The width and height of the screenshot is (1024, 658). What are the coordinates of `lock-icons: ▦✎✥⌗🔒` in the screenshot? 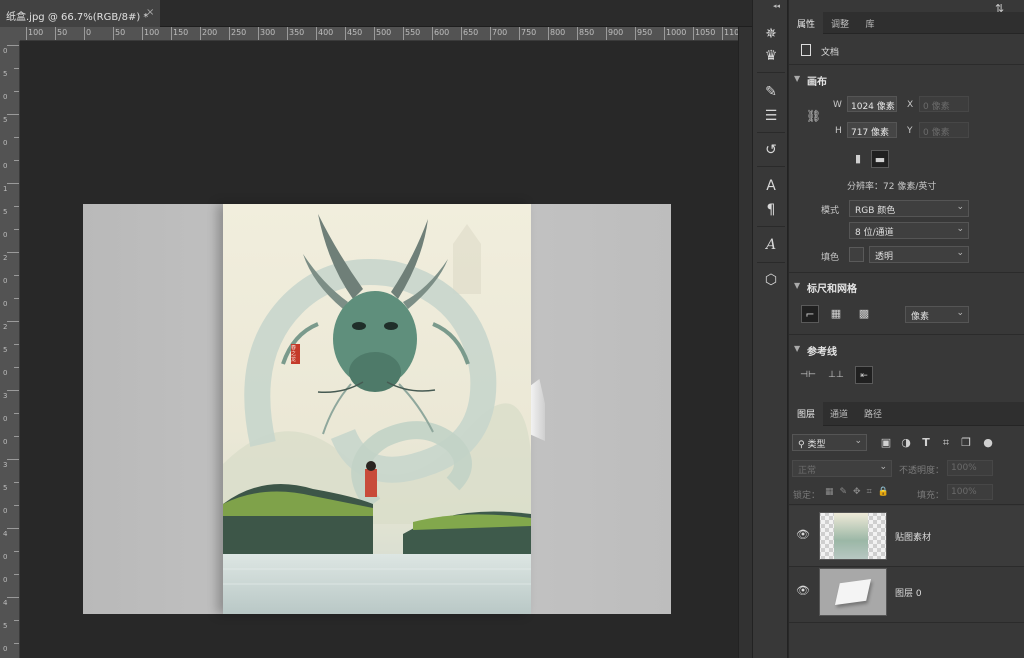 It's located at (860, 492).